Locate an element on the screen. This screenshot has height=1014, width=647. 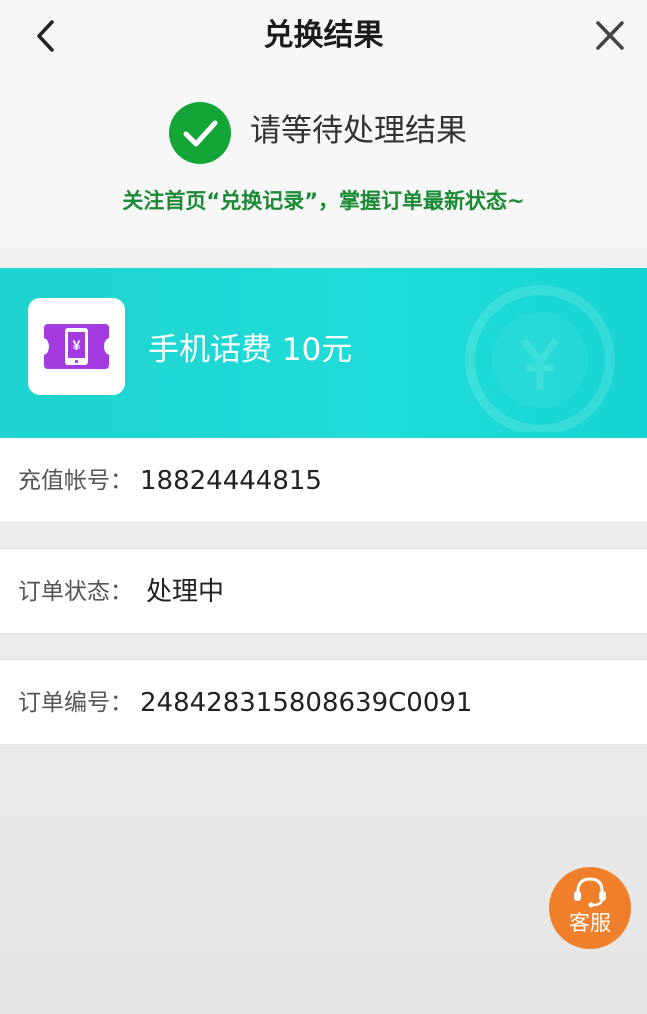
order-number-label: 订单编号： is located at coordinates (75, 703).